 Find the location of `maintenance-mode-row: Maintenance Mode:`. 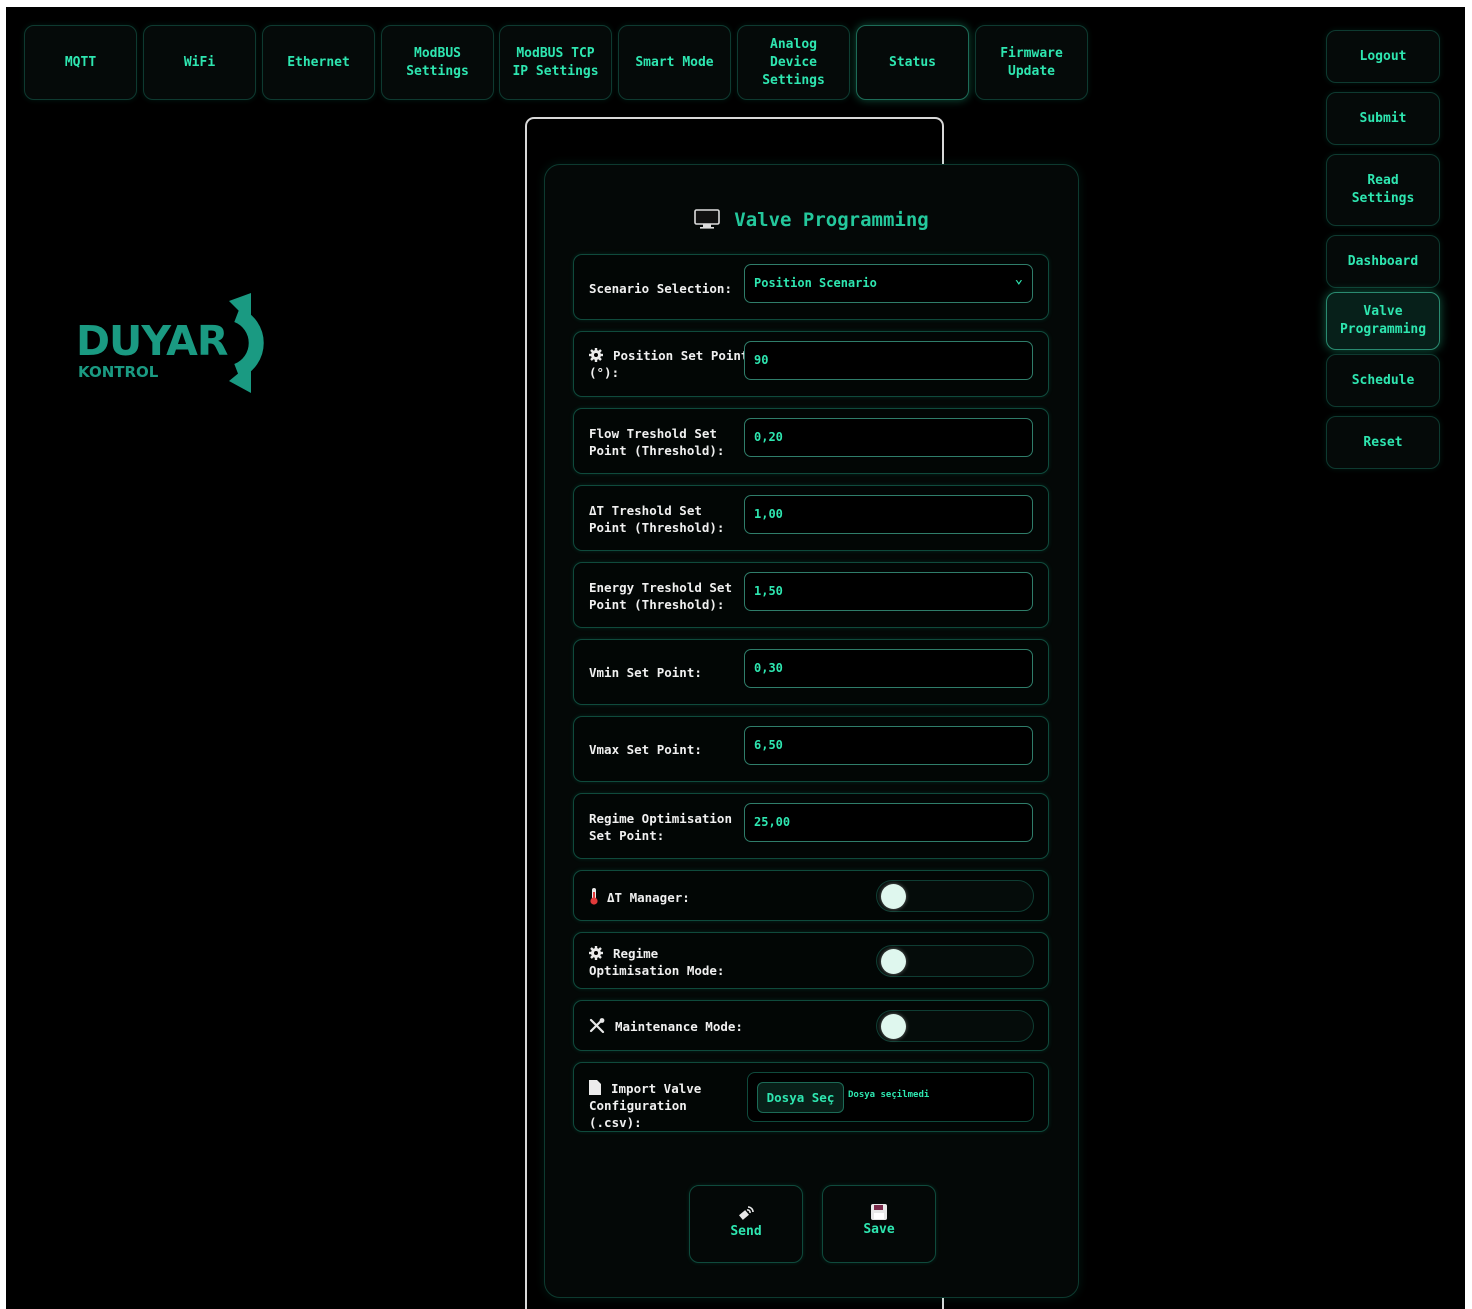

maintenance-mode-row: Maintenance Mode: is located at coordinates (811, 1025).